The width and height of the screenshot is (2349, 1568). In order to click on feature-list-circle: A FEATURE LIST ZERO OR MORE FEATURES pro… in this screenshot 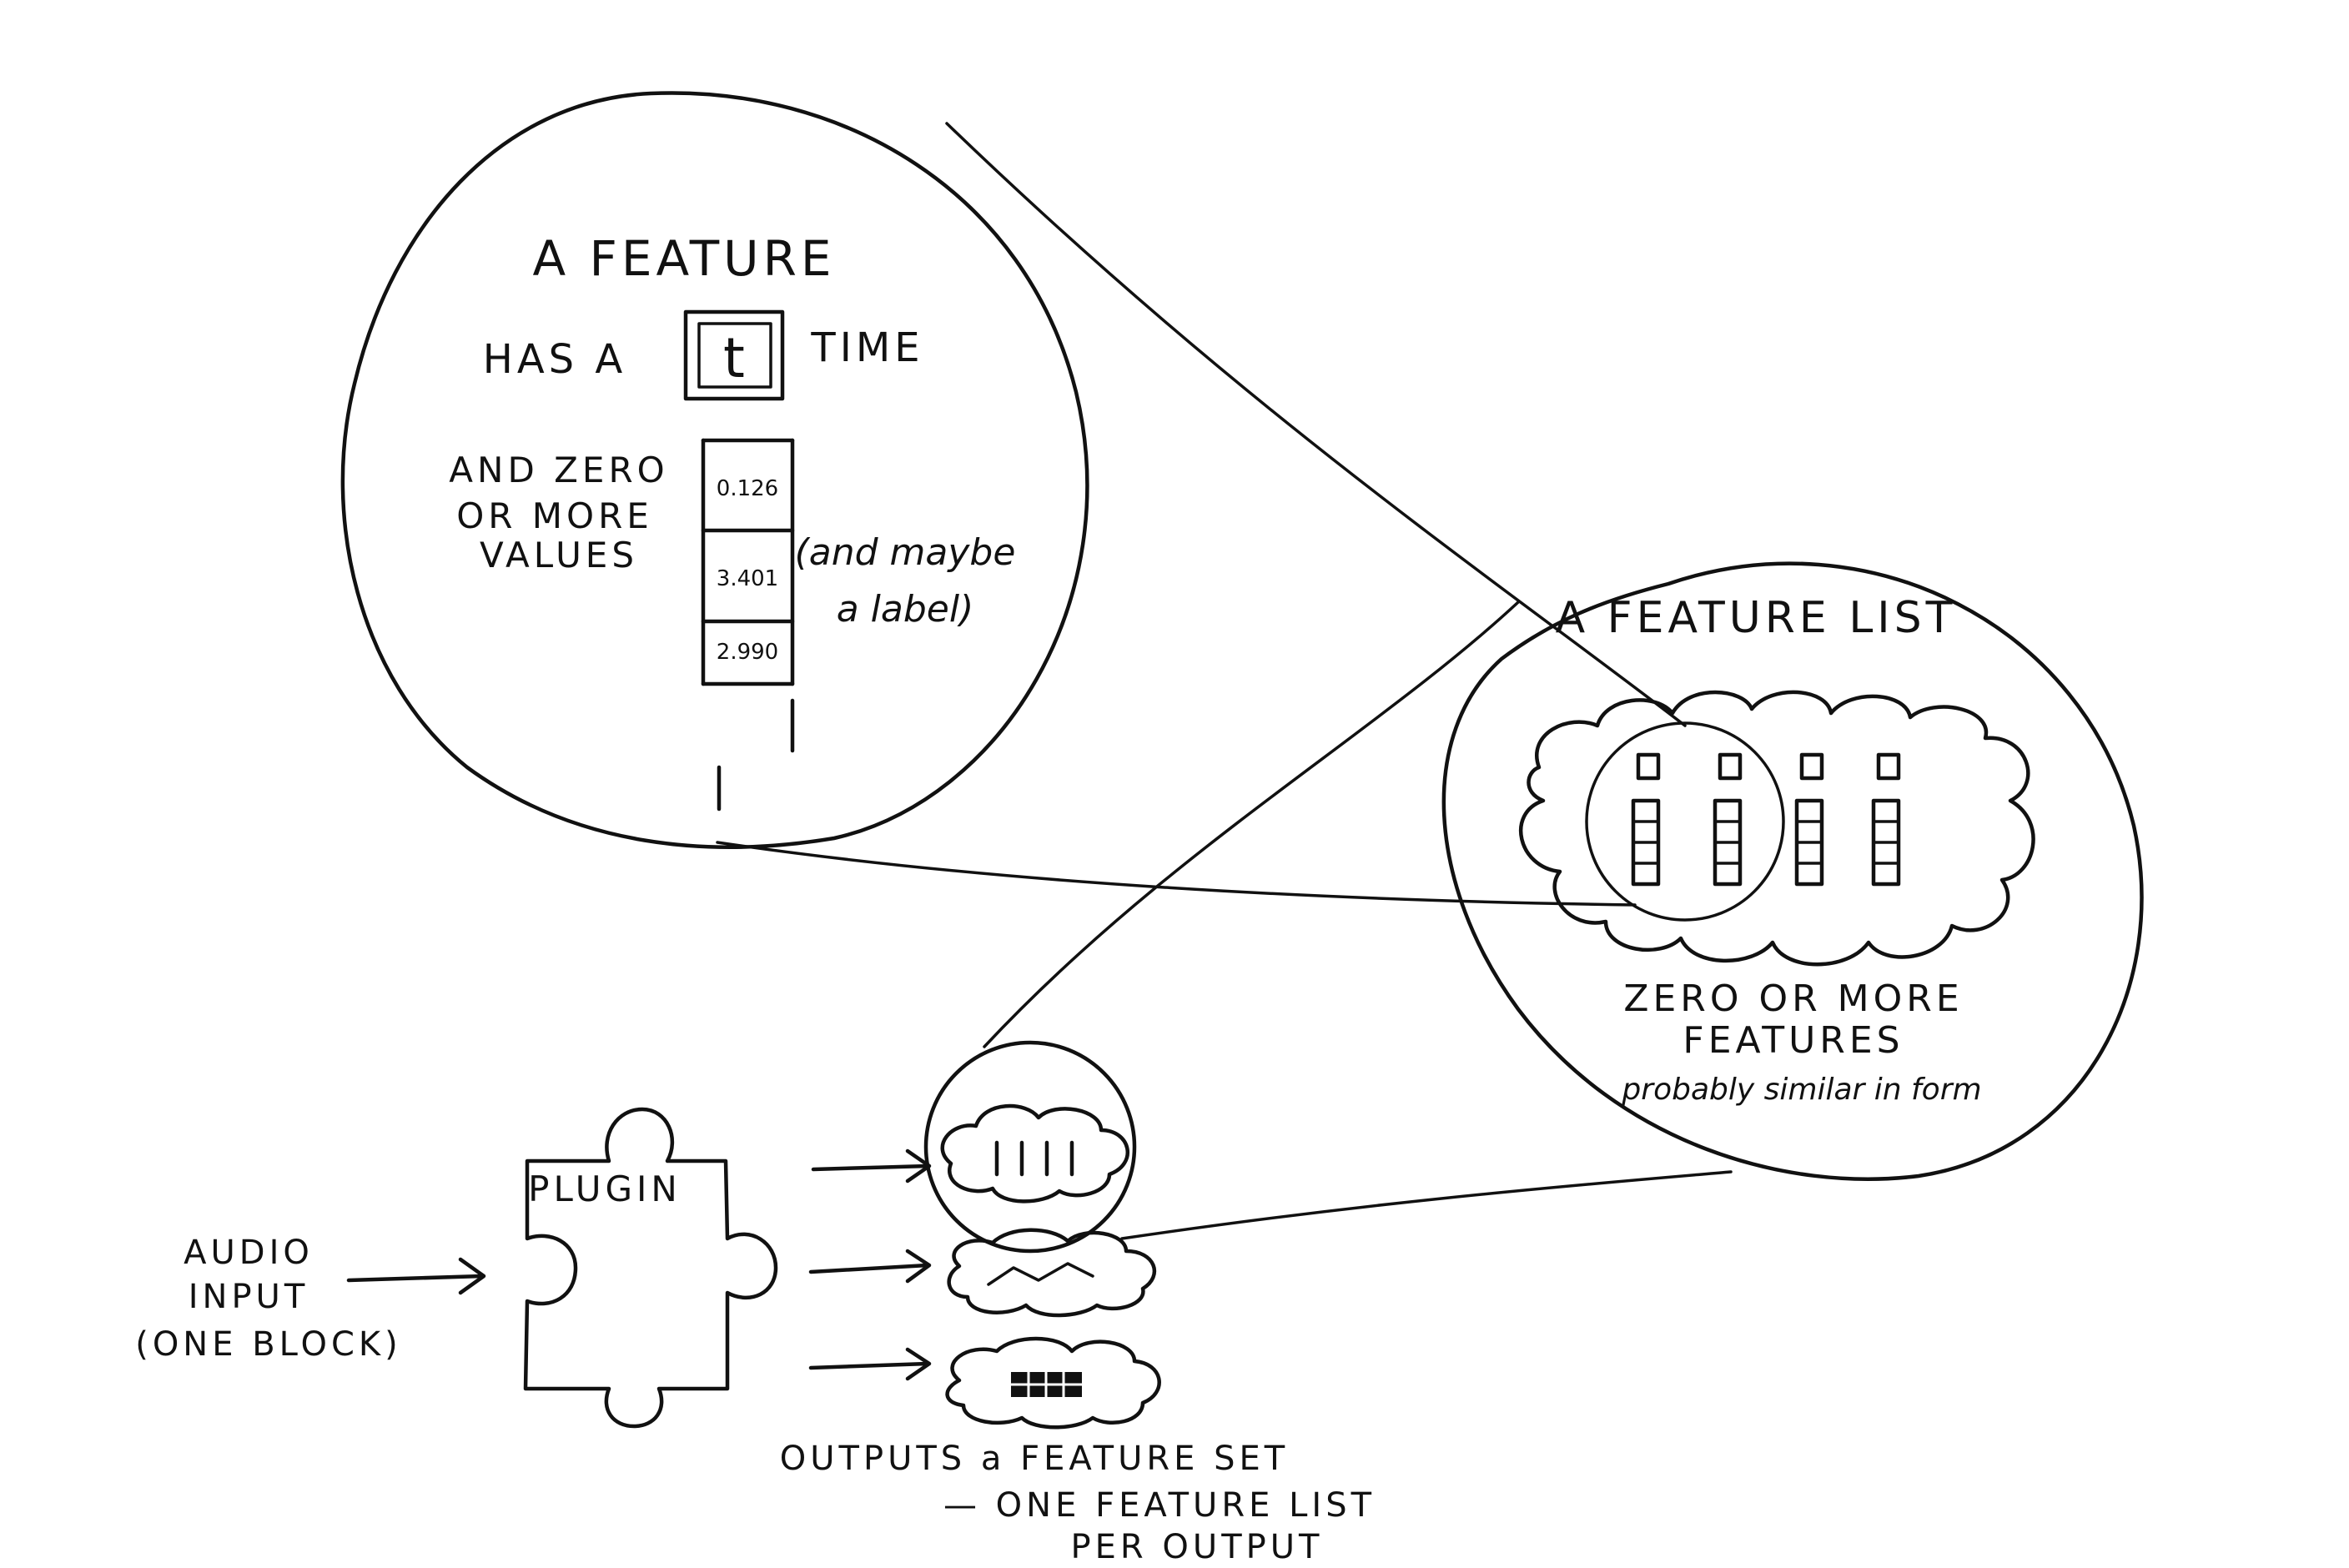, I will do `click(1792, 871)`.